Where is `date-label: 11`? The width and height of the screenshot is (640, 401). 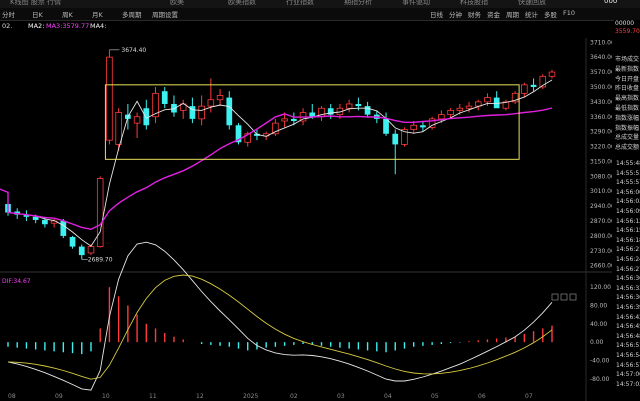 date-label: 11 is located at coordinates (153, 396).